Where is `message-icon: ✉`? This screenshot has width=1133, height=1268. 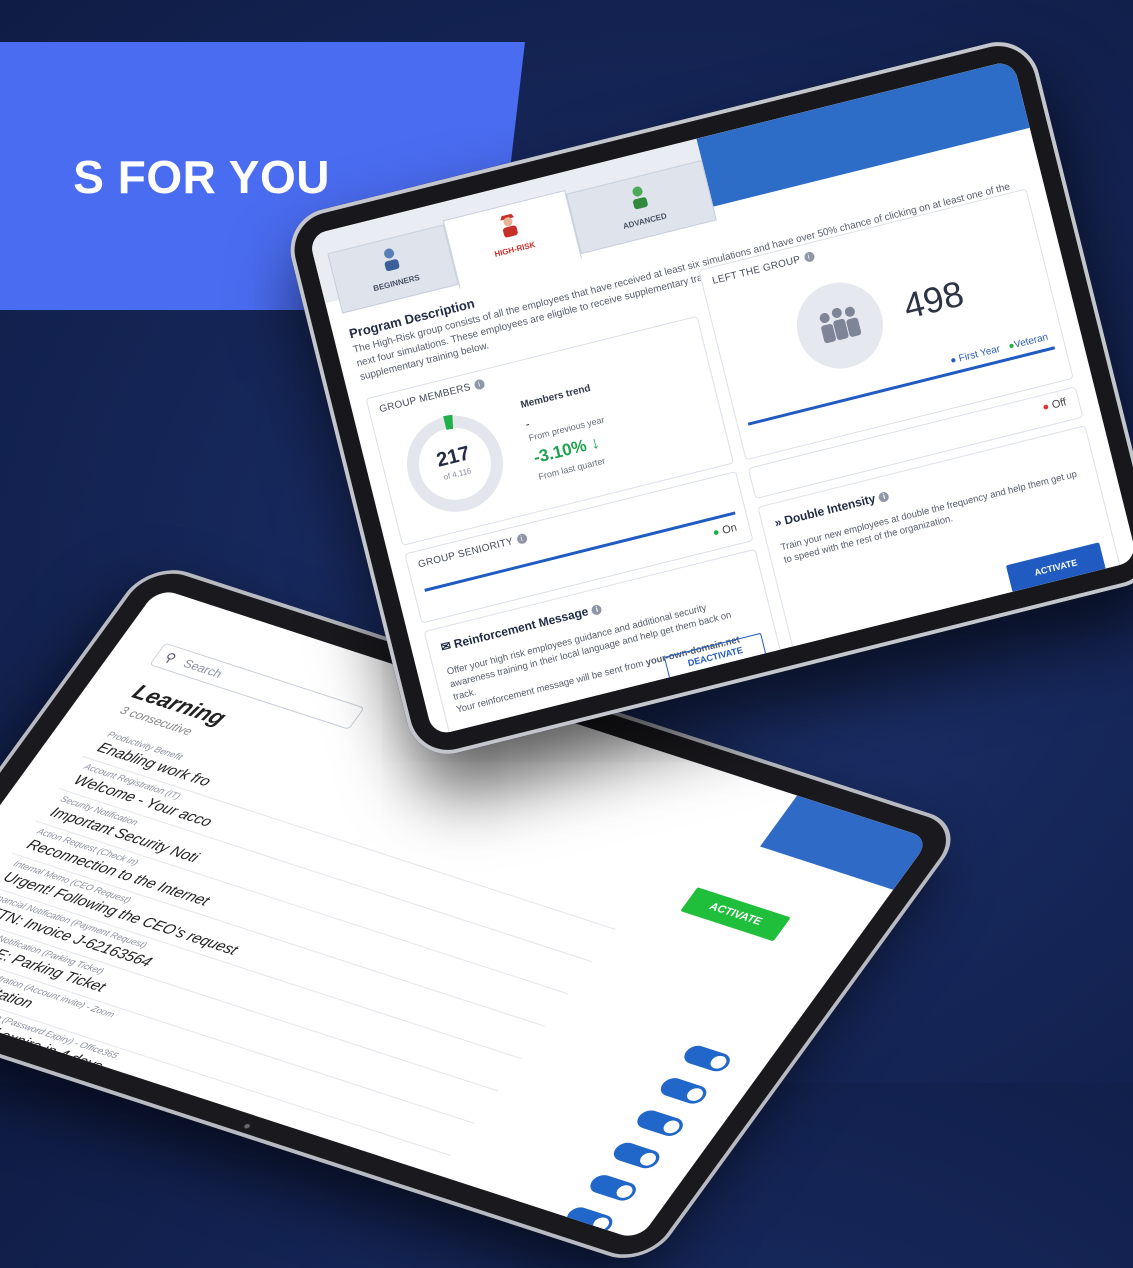
message-icon: ✉ is located at coordinates (446, 646).